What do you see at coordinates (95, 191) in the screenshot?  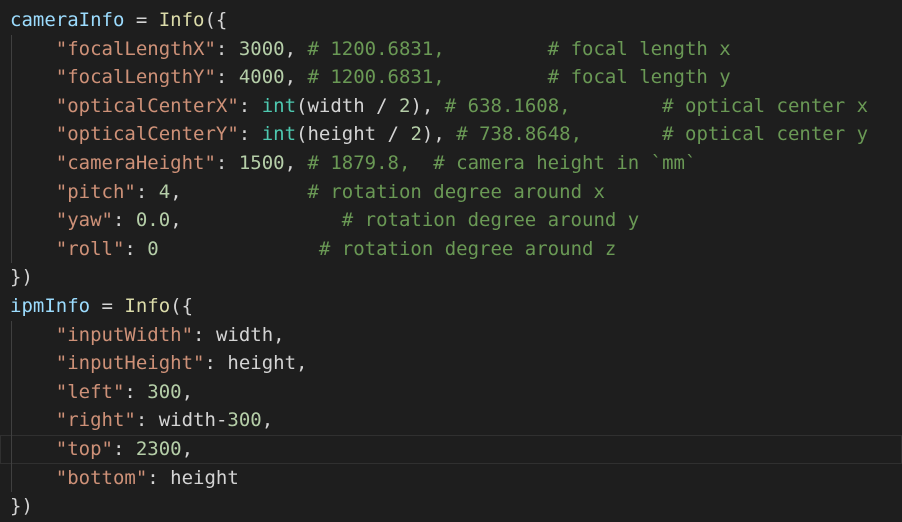 I see `dict-key: "pitch"` at bounding box center [95, 191].